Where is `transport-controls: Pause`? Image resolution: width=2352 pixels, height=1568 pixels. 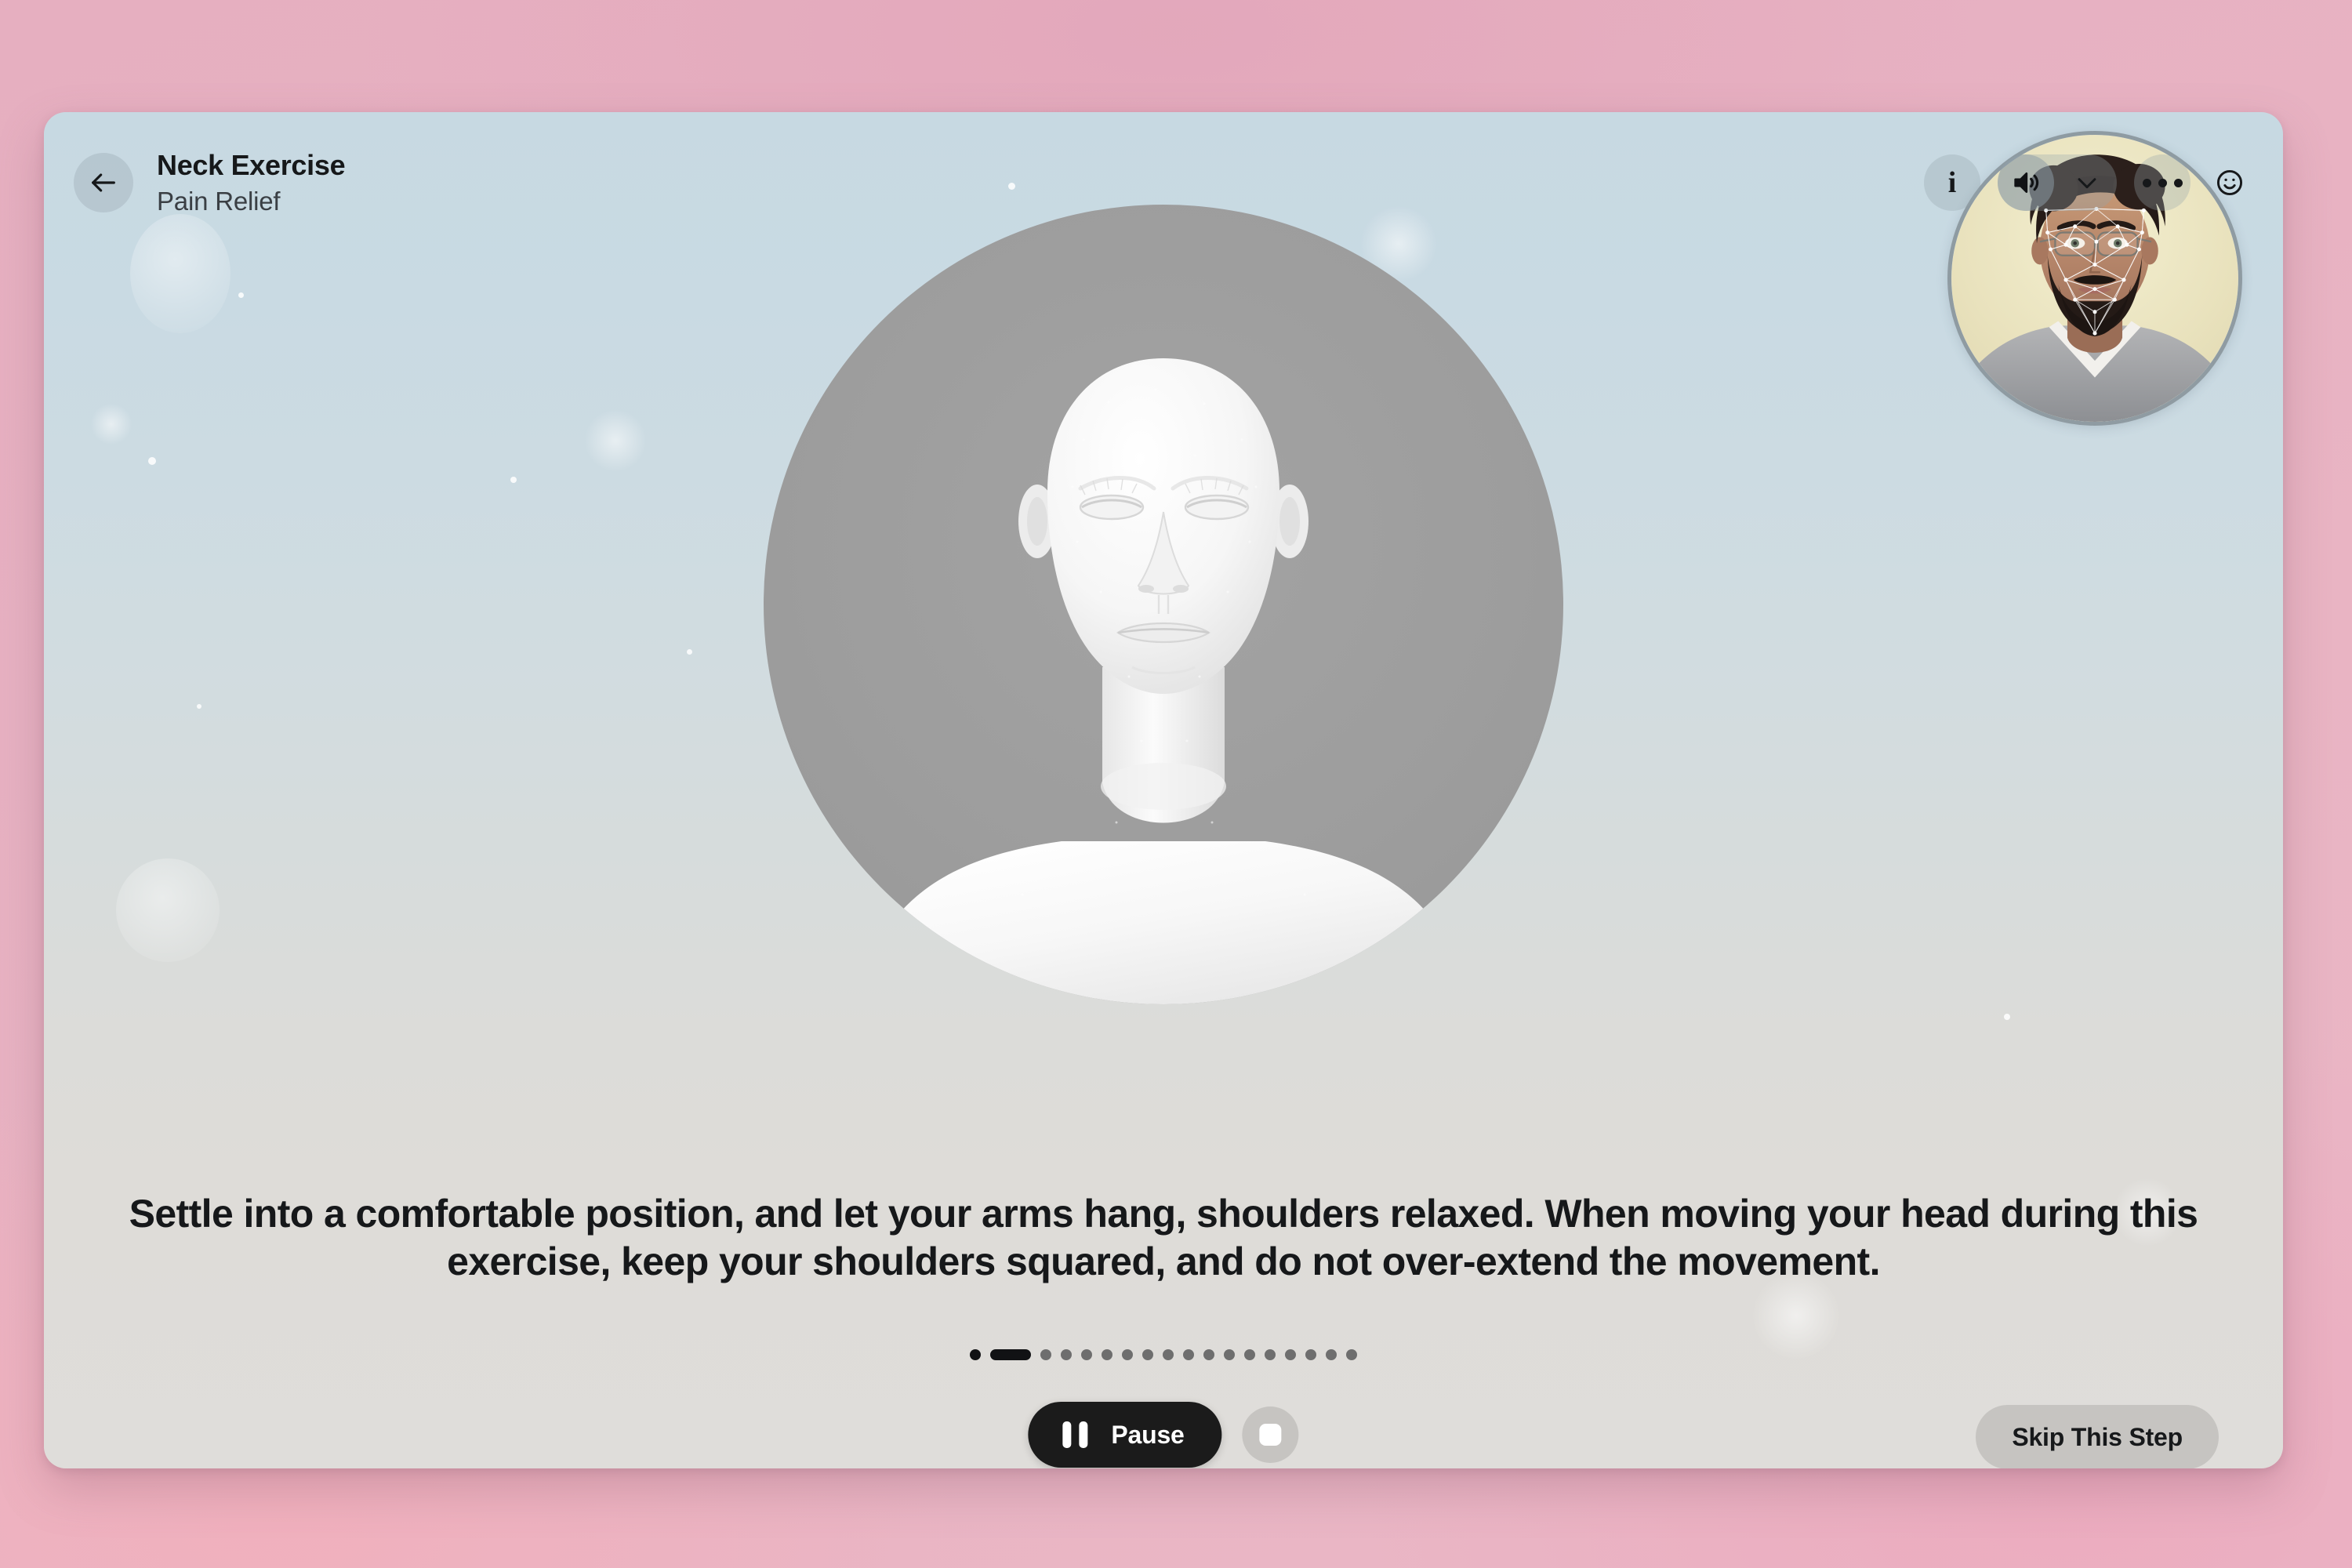
transport-controls: Pause is located at coordinates (1163, 1435).